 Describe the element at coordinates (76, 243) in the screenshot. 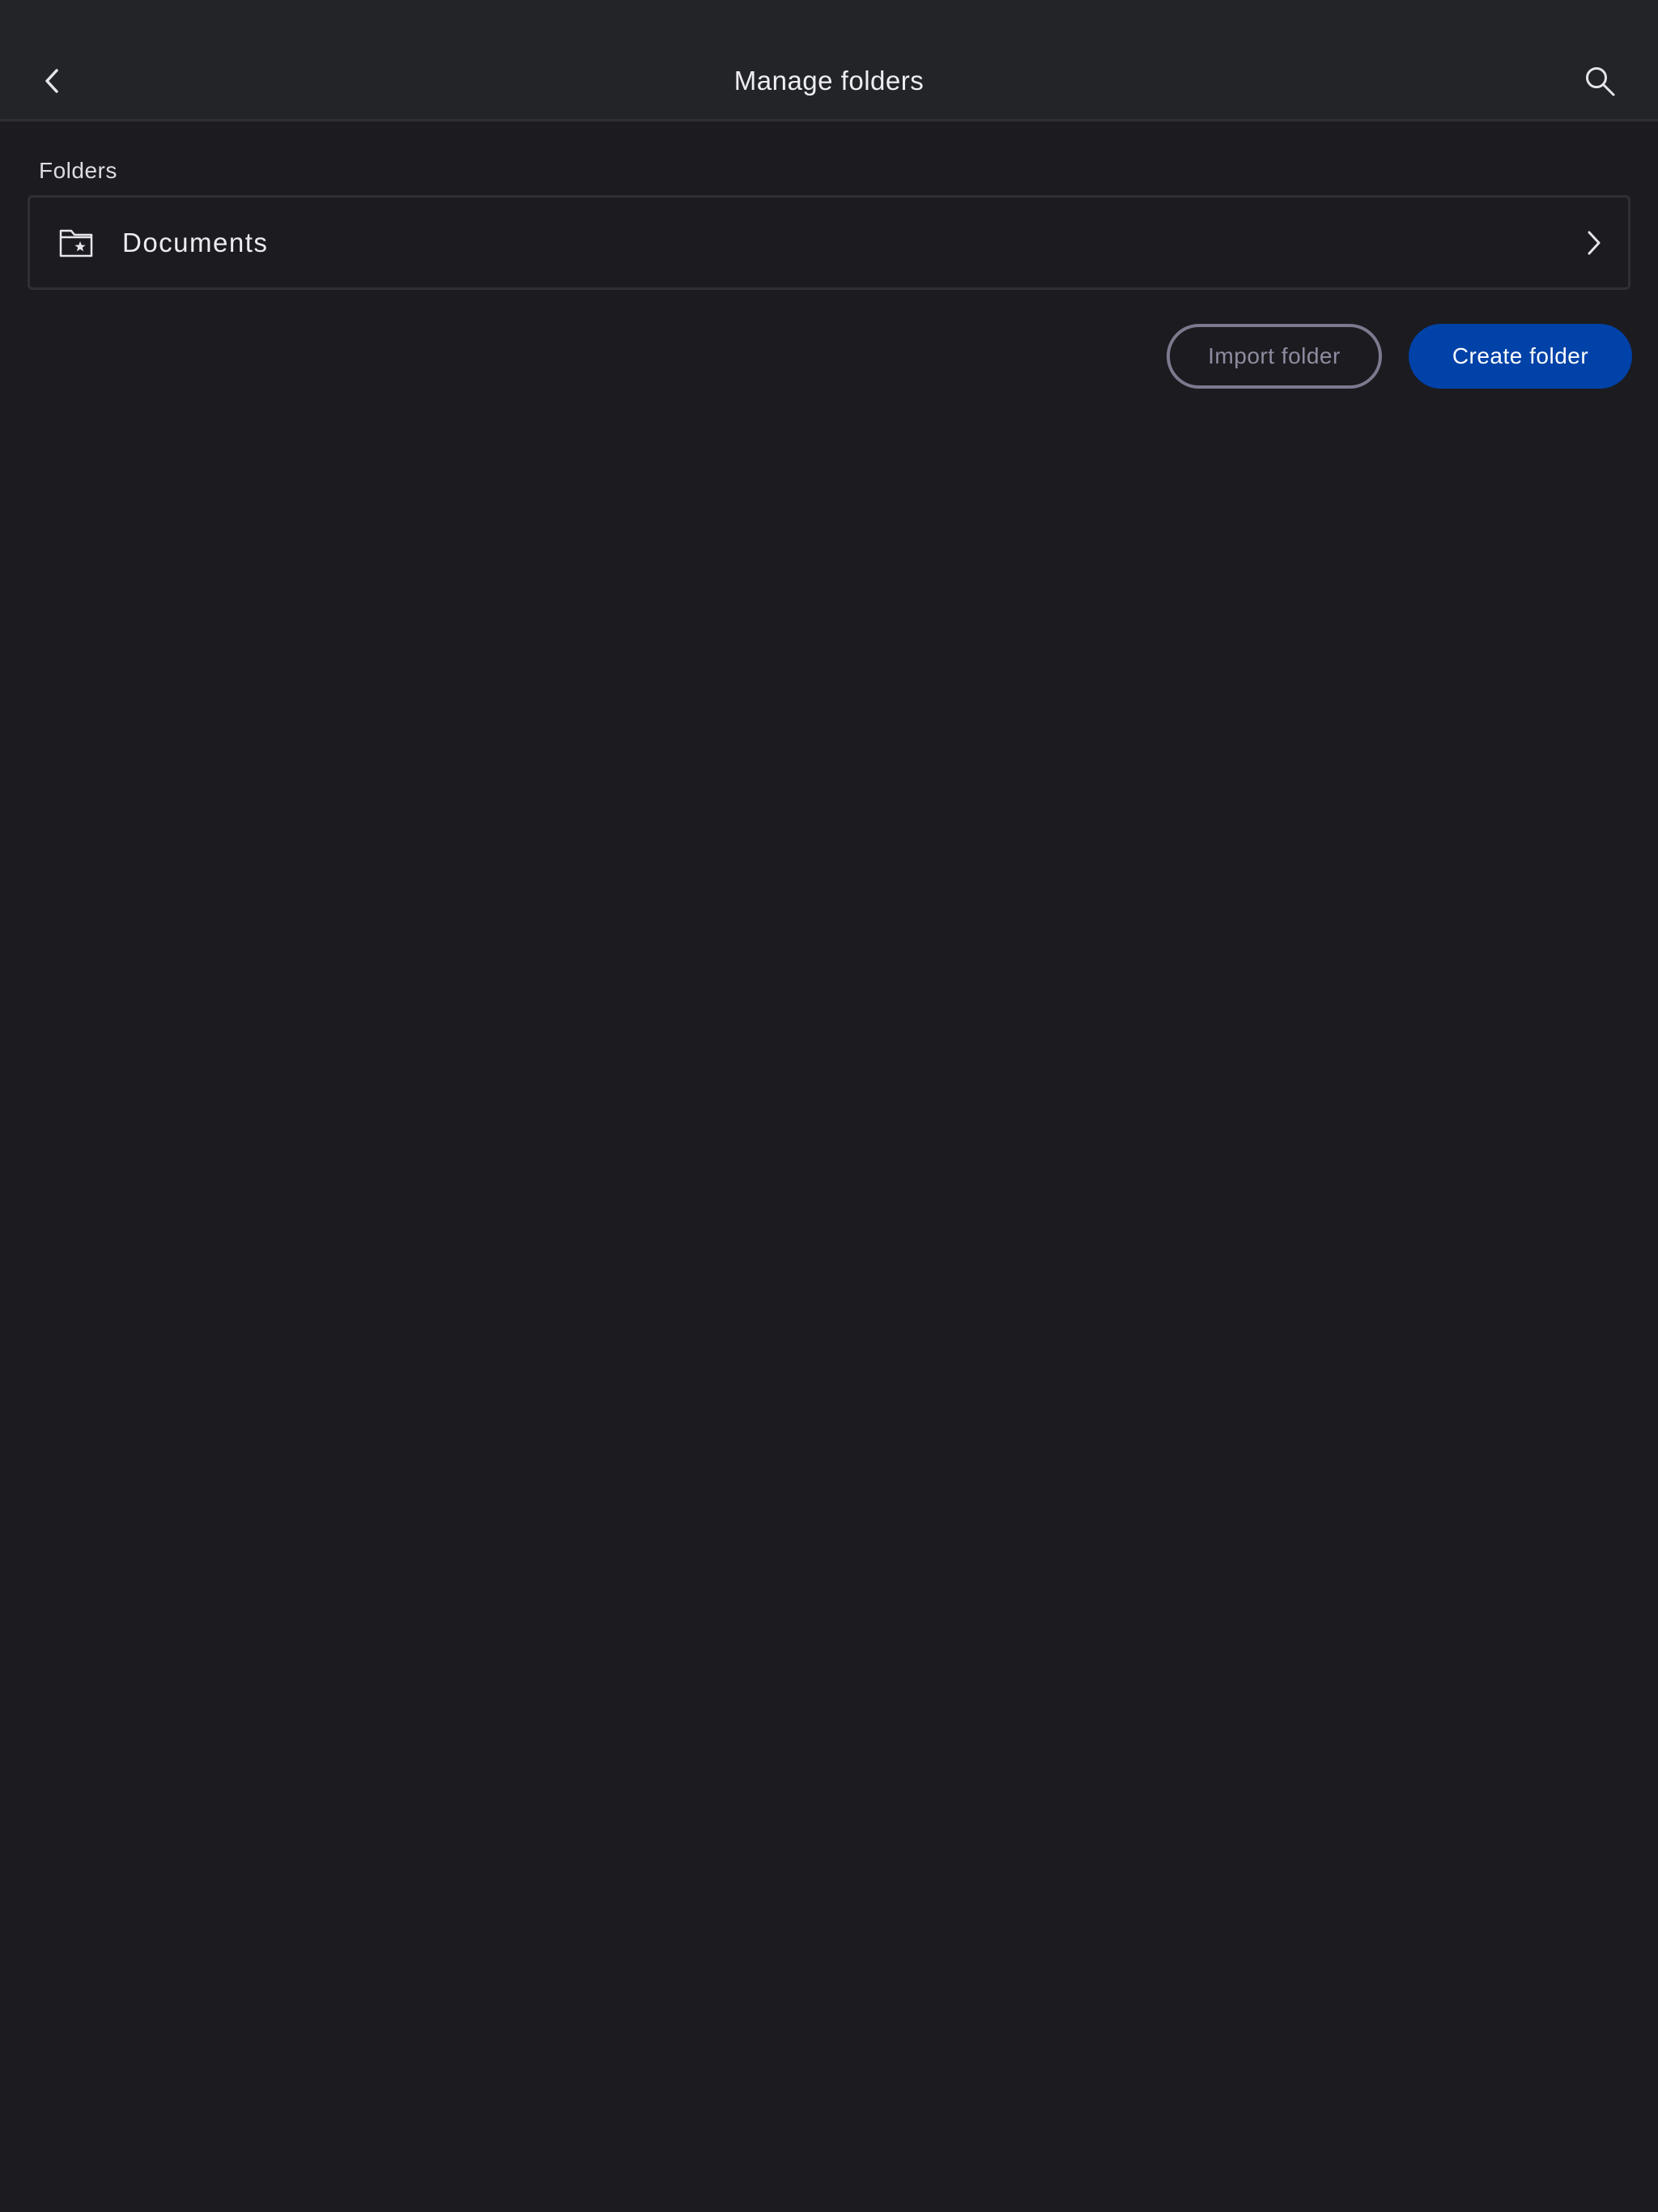

I see `folder-star-icon` at that location.